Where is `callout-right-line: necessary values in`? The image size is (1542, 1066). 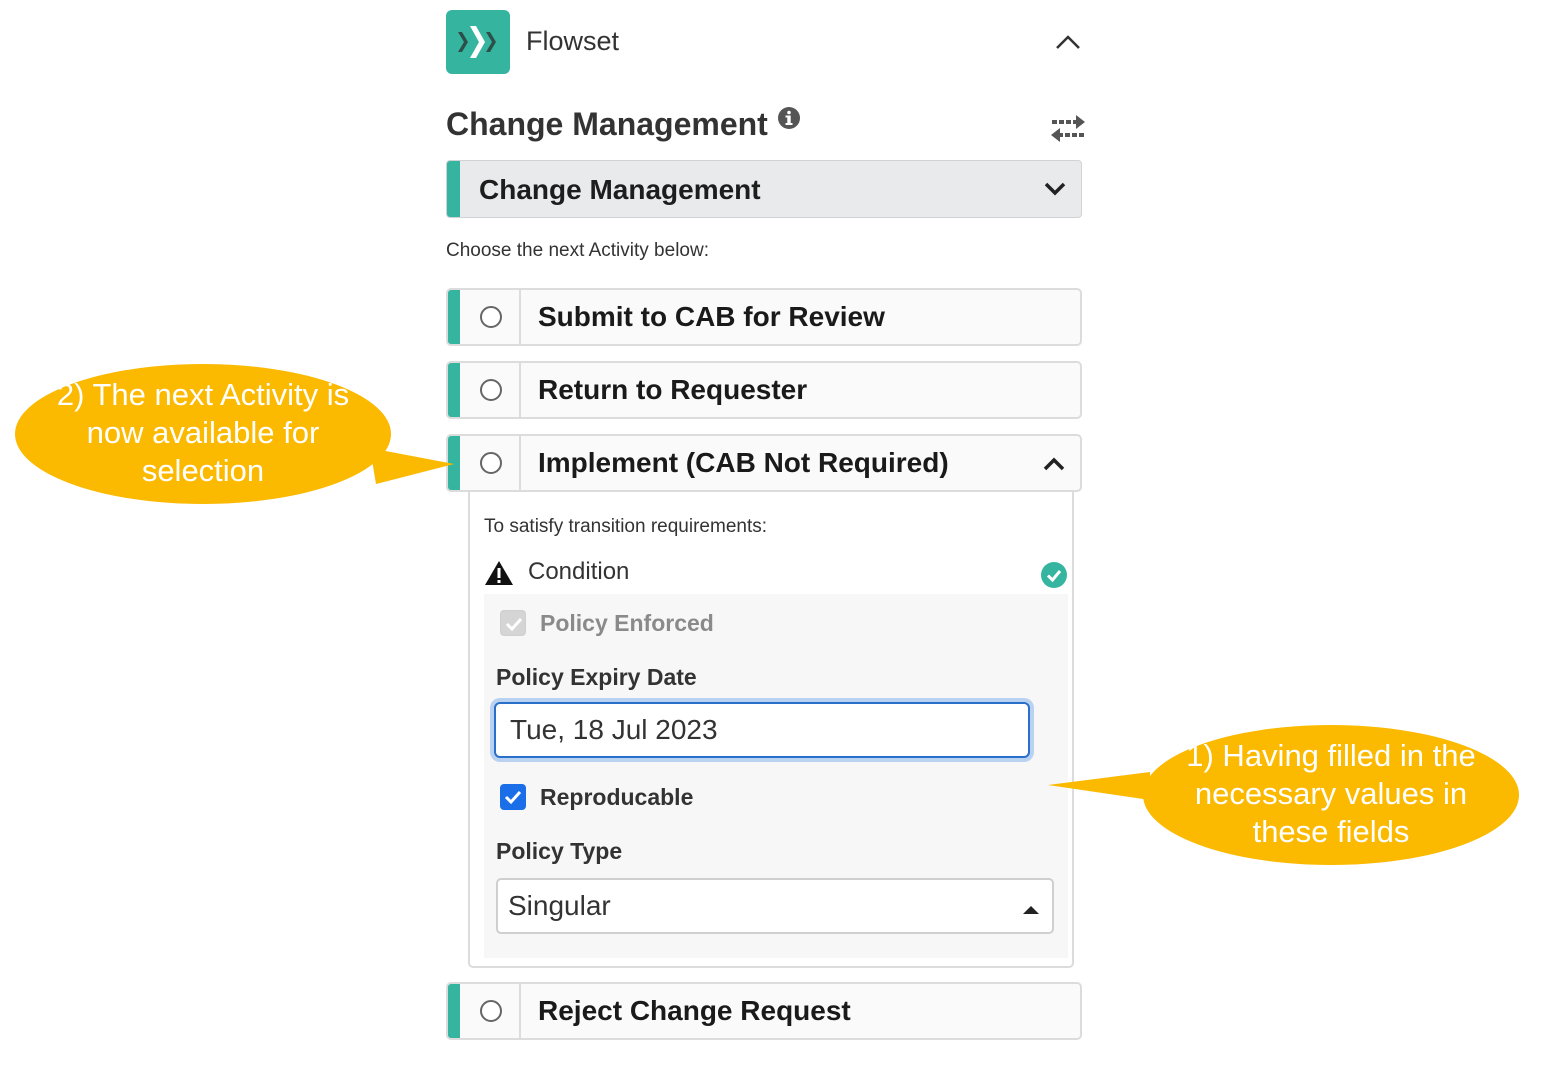
callout-right-line: necessary values in is located at coordinates (1331, 793).